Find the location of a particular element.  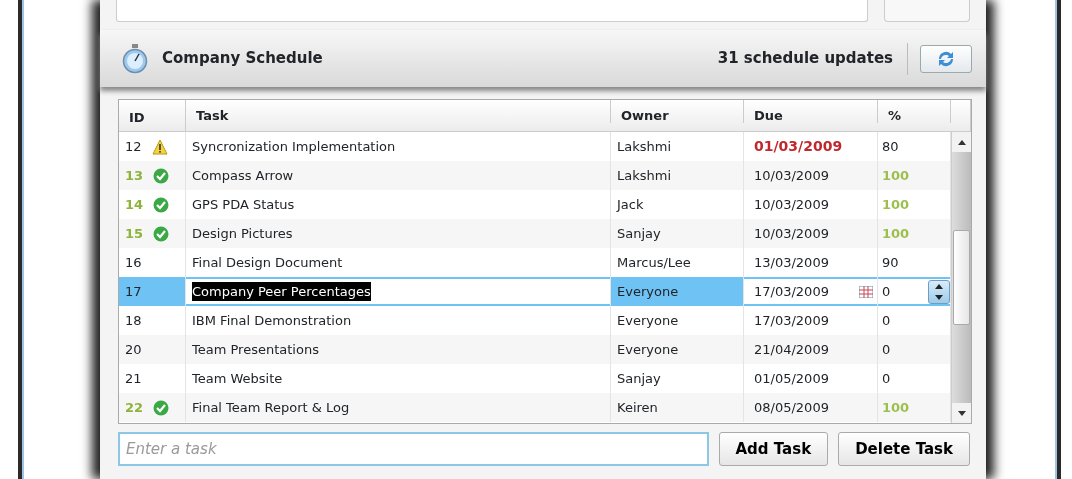

table-row: 13 Compass Arrow Lakshmi 10/03/2009 100 is located at coordinates (535, 175).